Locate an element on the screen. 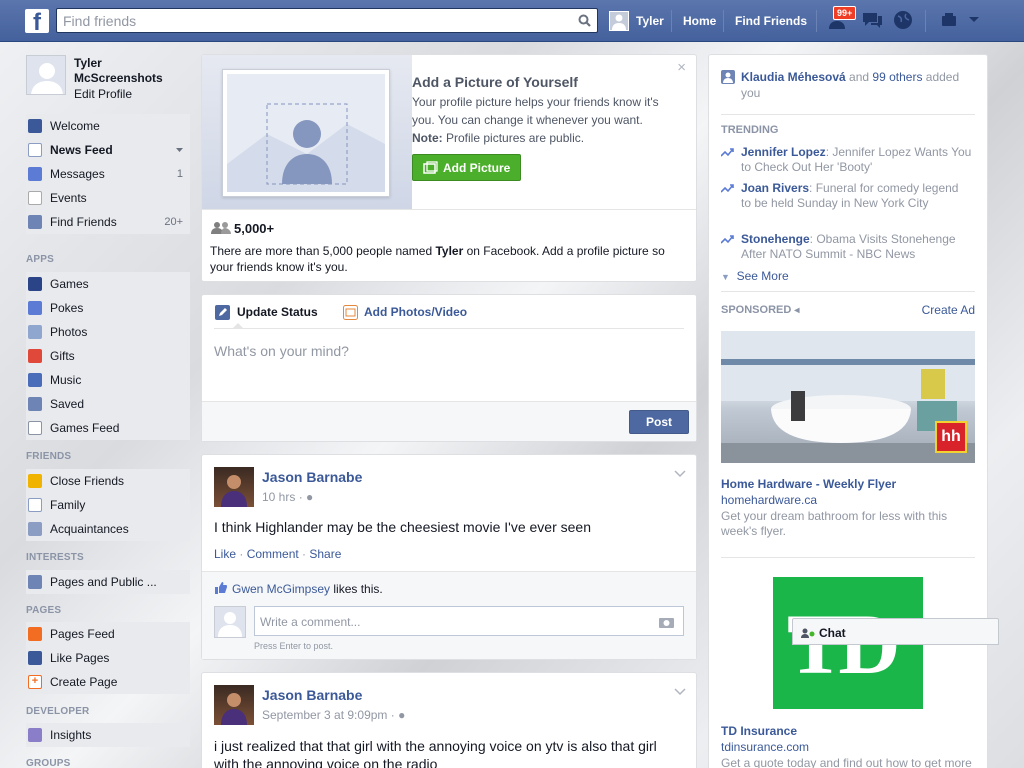 The width and height of the screenshot is (1024, 768). sidebar-item-saved: Saved is located at coordinates (108, 404).